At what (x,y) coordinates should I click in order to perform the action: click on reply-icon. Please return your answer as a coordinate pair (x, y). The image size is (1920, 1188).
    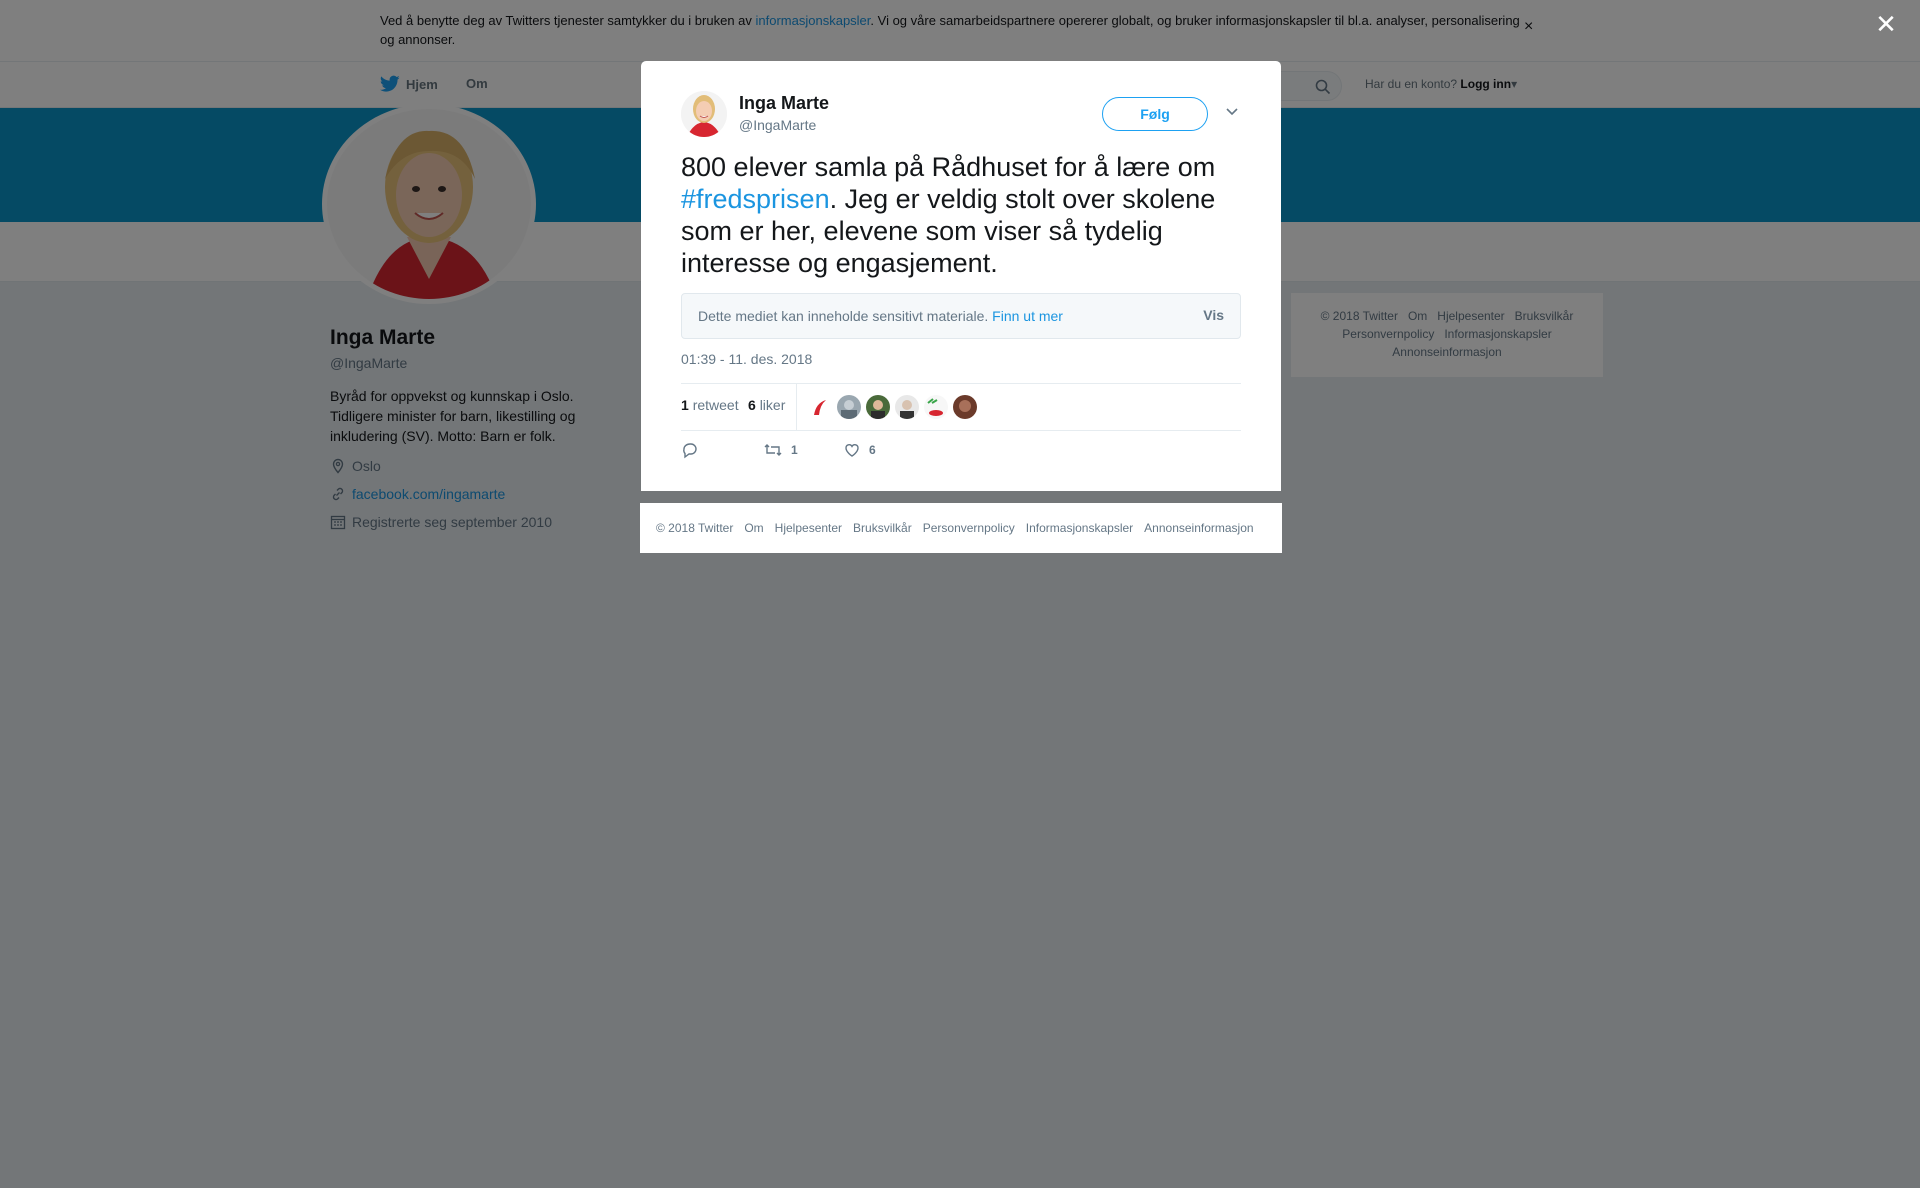
    Looking at the image, I should click on (690, 451).